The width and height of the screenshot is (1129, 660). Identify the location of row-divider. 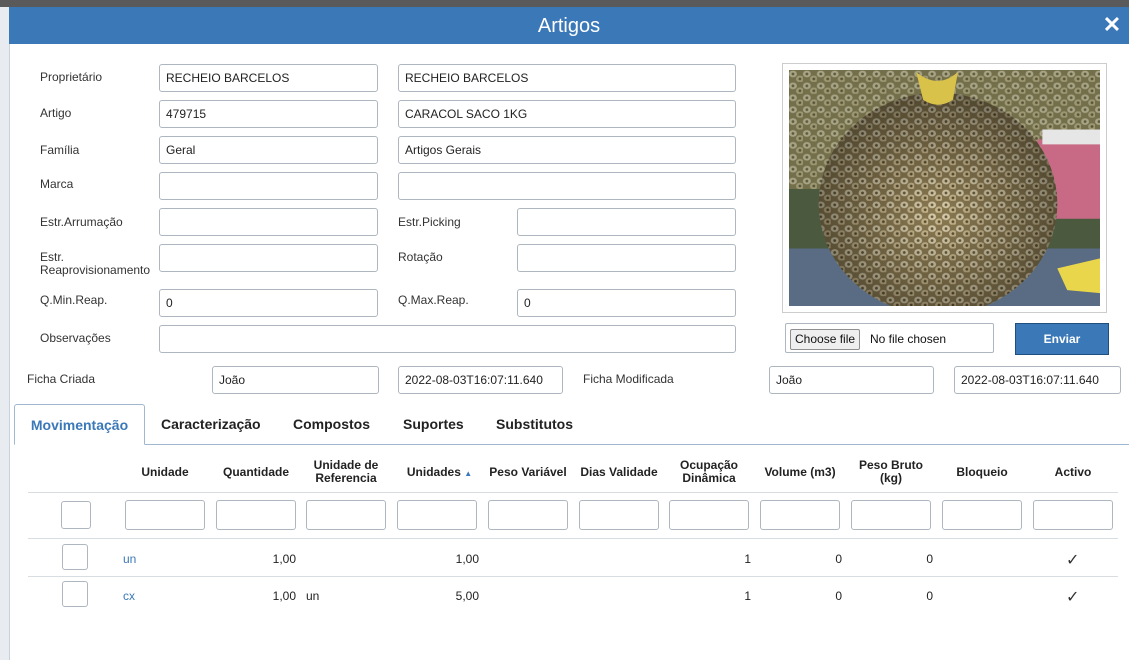
(573, 576).